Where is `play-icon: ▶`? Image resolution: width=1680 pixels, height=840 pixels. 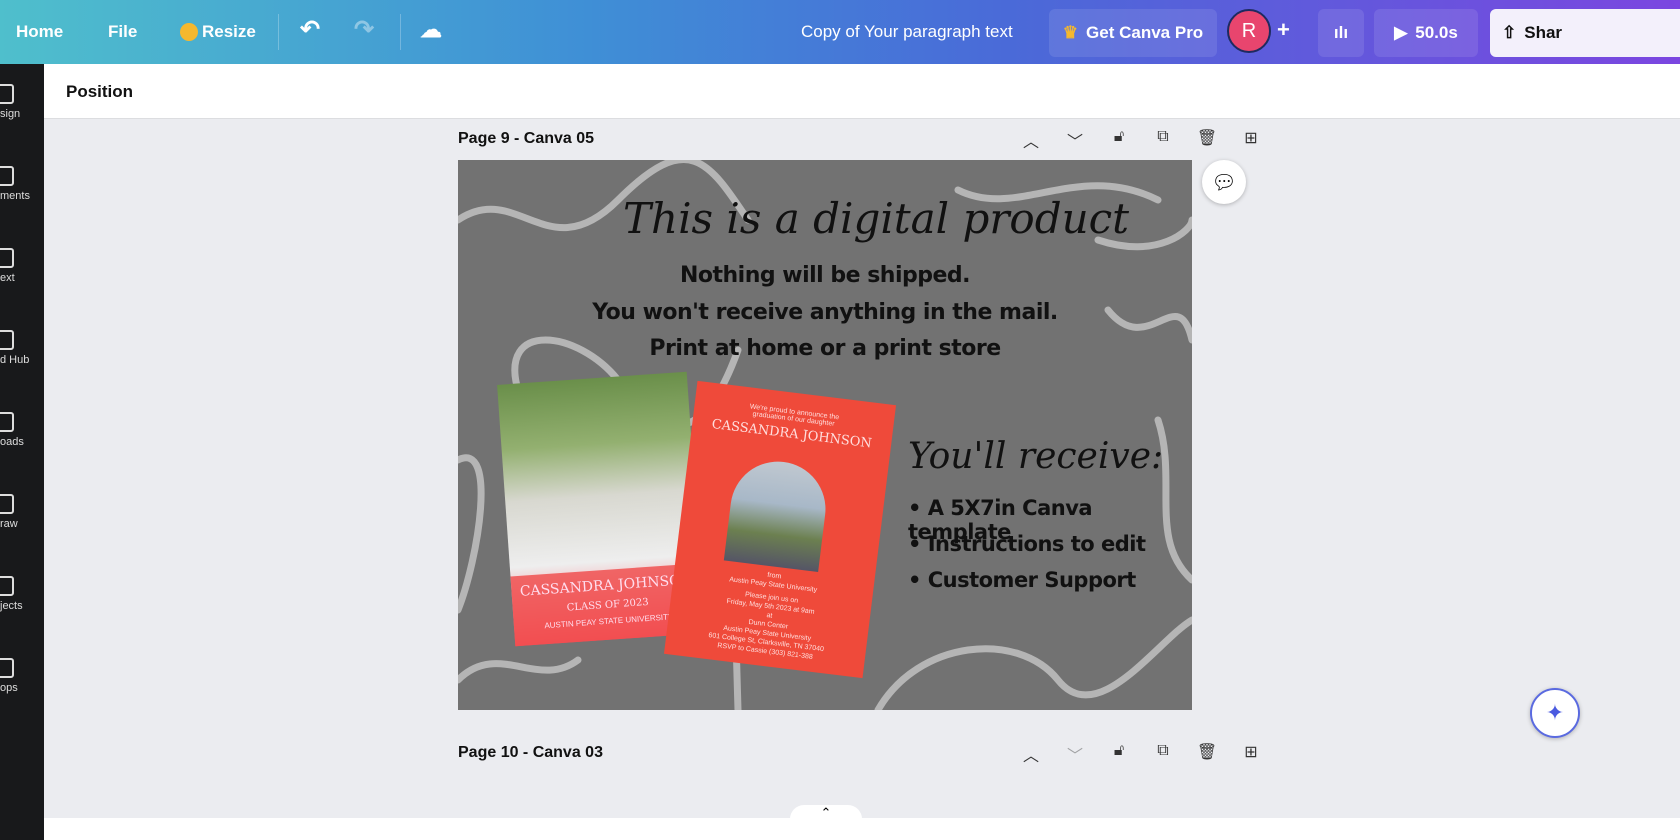 play-icon: ▶ is located at coordinates (1401, 32).